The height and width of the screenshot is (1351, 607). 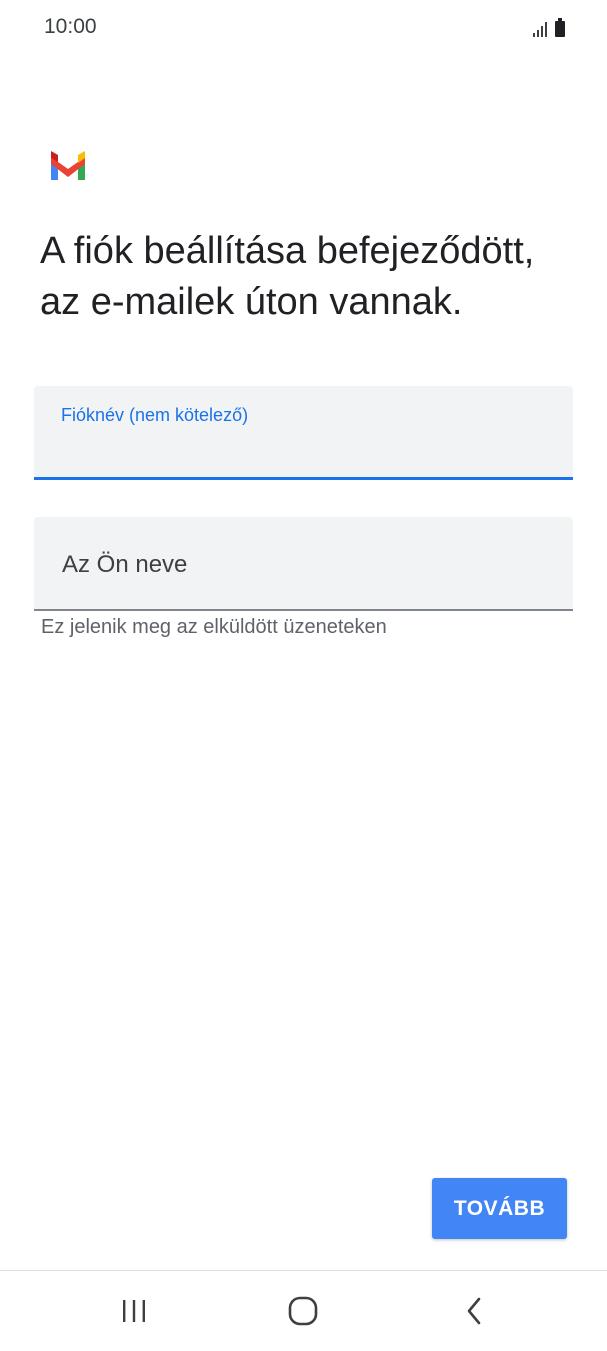 I want to click on recents-button, so click(x=134, y=1311).